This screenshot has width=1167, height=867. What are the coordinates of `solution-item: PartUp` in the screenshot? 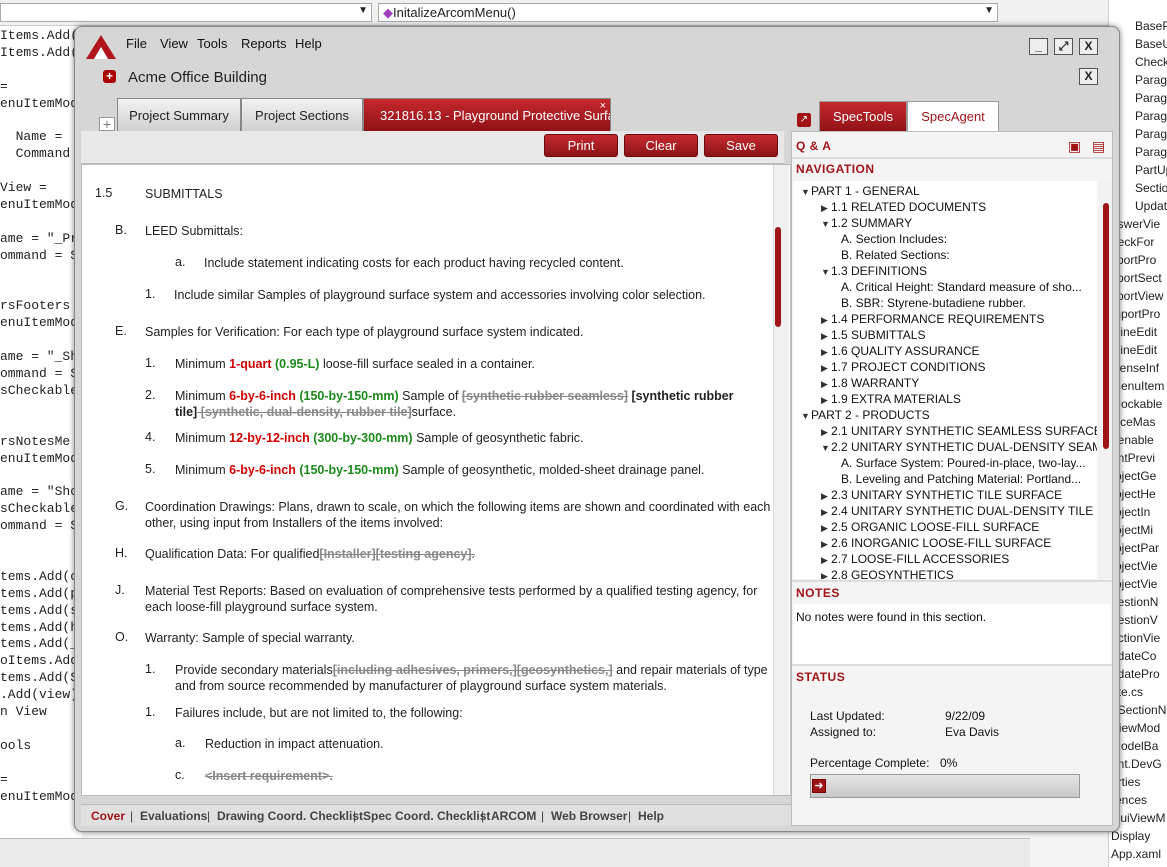 It's located at (1151, 170).